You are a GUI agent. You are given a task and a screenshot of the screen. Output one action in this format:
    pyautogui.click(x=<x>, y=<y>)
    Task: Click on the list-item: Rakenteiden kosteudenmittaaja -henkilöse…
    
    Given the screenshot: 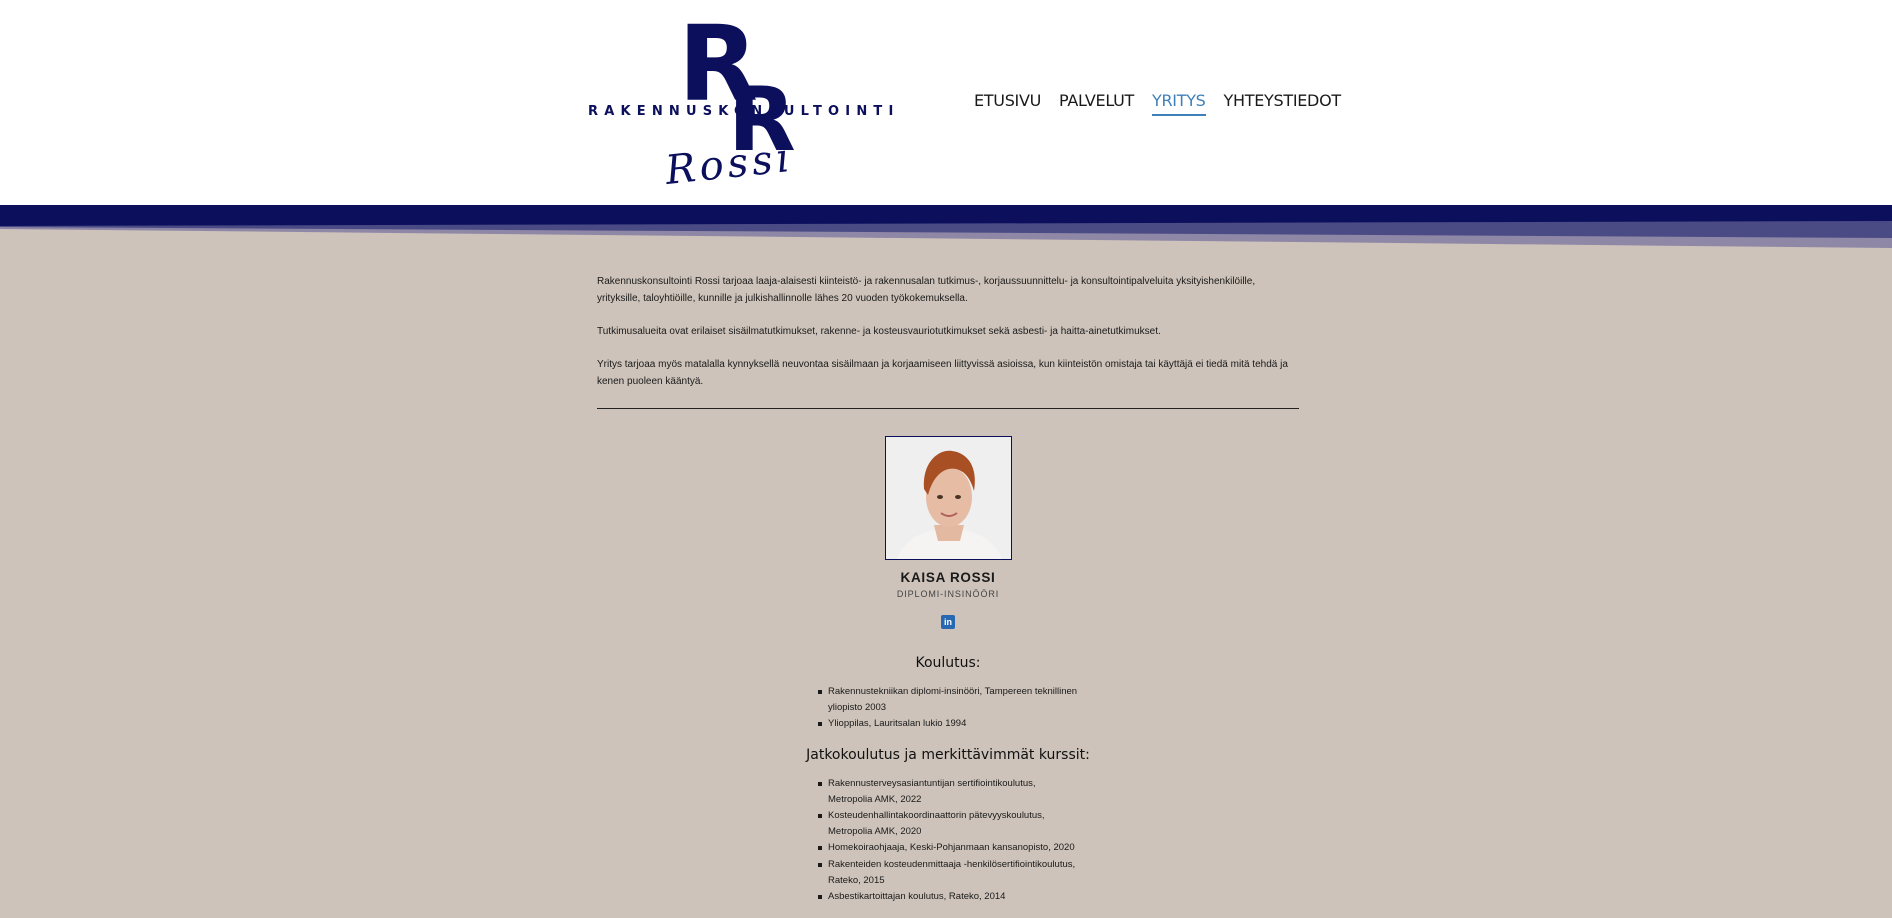 What is the action you would take?
    pyautogui.click(x=948, y=873)
    